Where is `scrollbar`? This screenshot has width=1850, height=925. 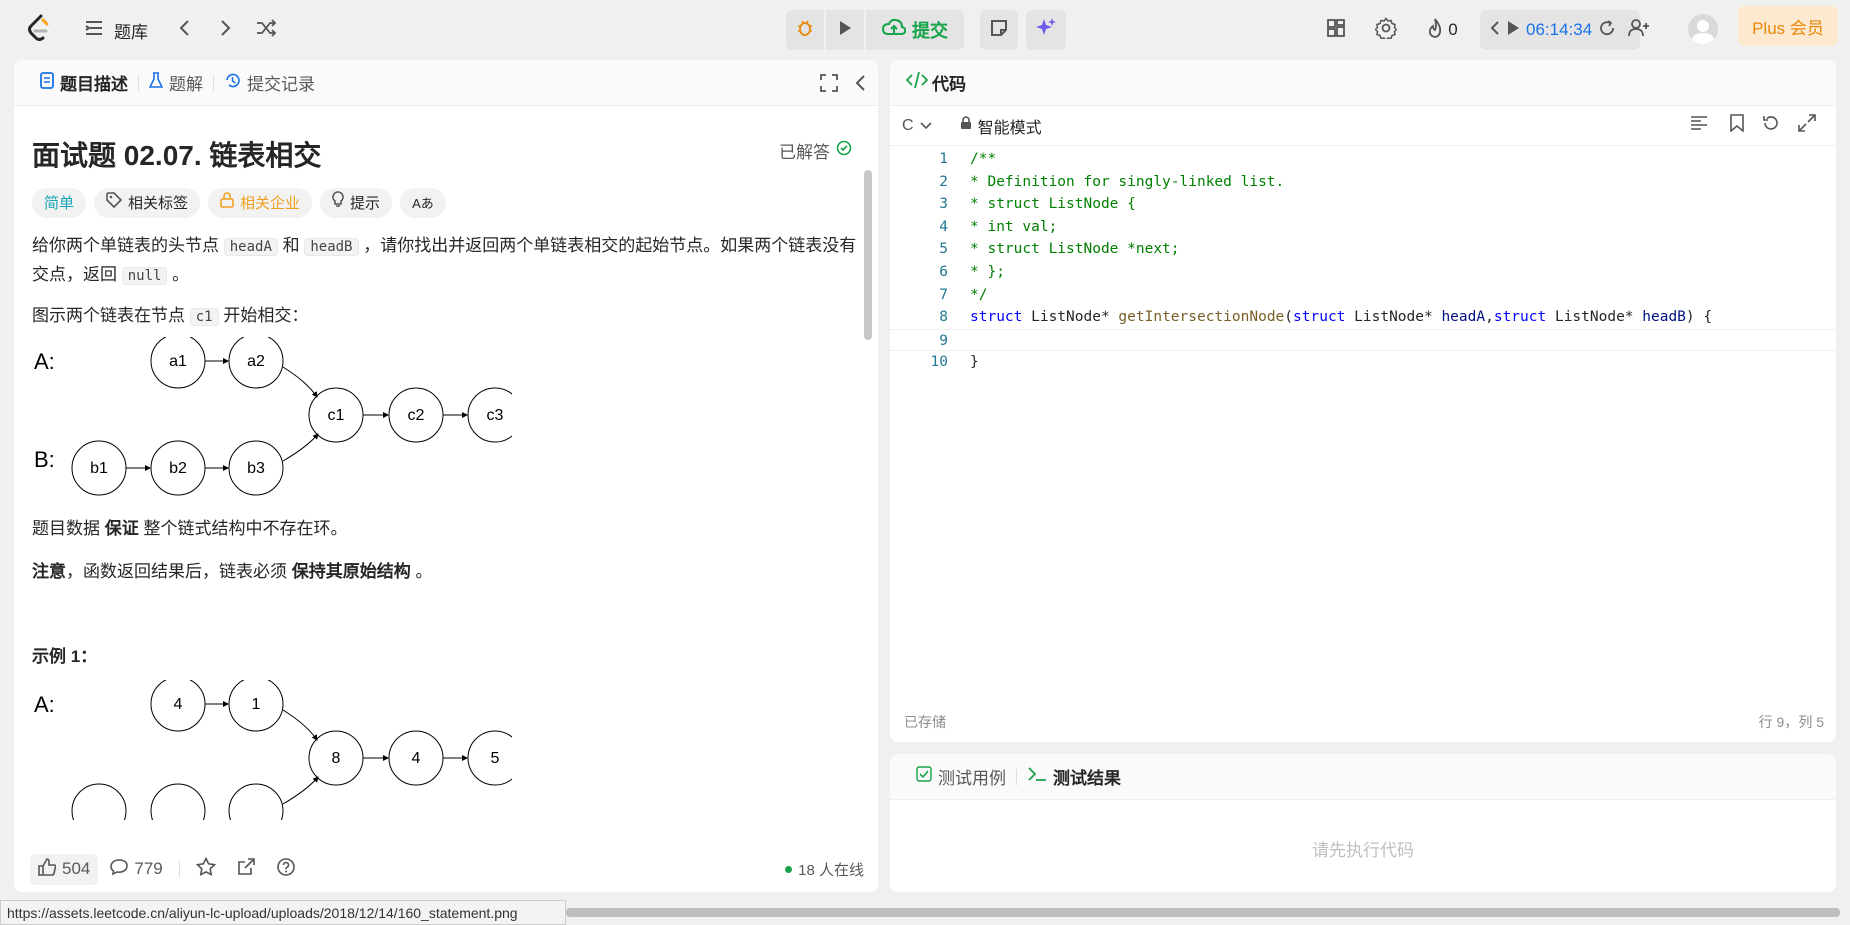
scrollbar is located at coordinates (868, 255).